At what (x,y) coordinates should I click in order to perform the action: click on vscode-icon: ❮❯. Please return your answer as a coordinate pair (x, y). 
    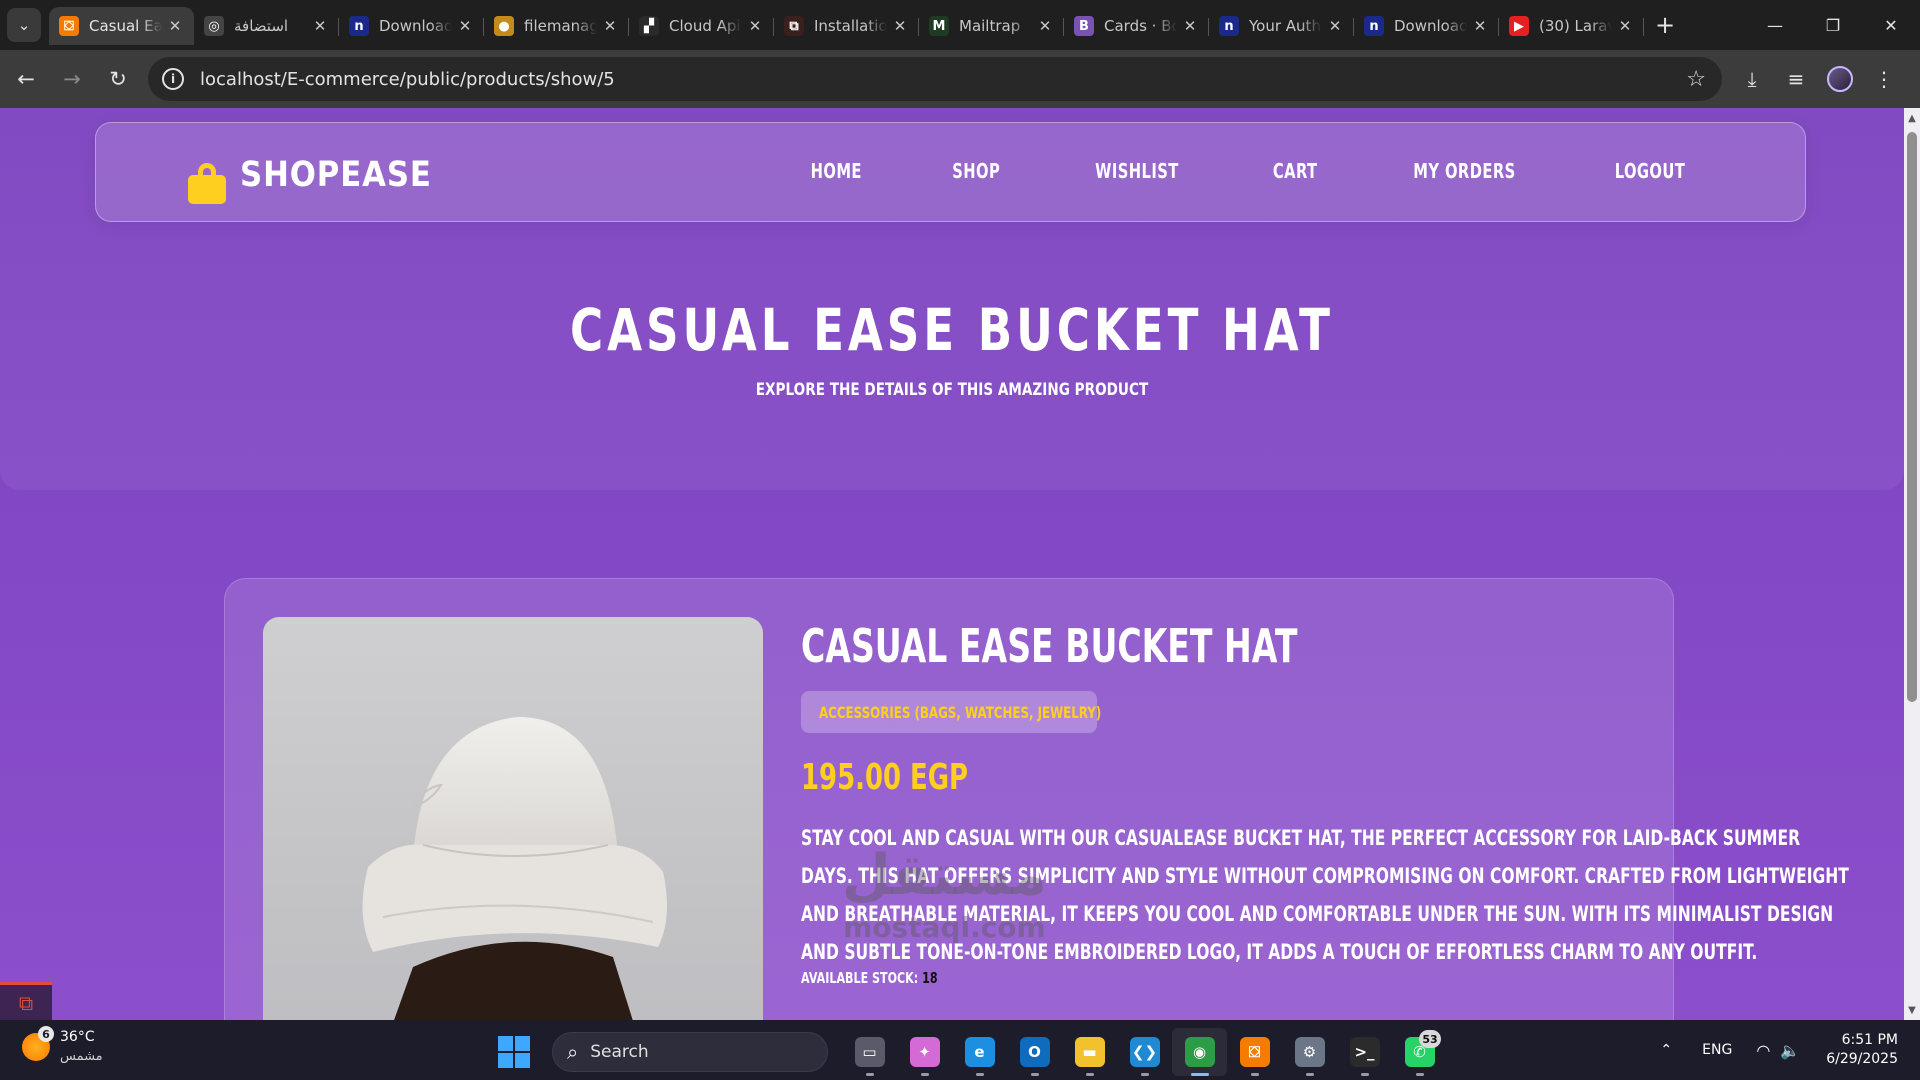
    Looking at the image, I should click on (1144, 1052).